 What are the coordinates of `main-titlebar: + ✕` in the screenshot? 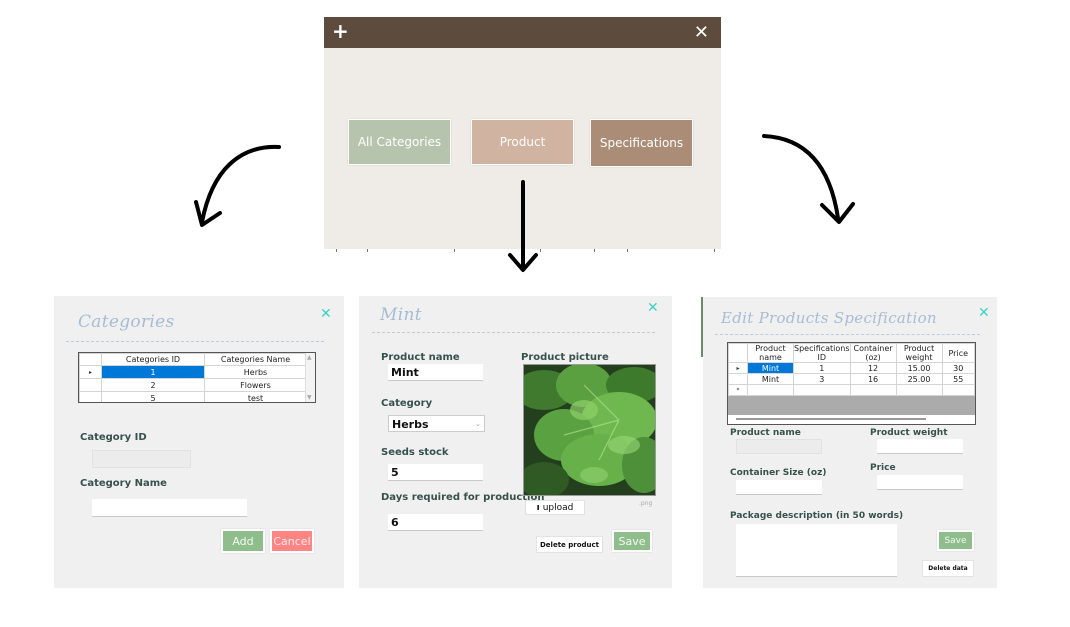 It's located at (522, 32).